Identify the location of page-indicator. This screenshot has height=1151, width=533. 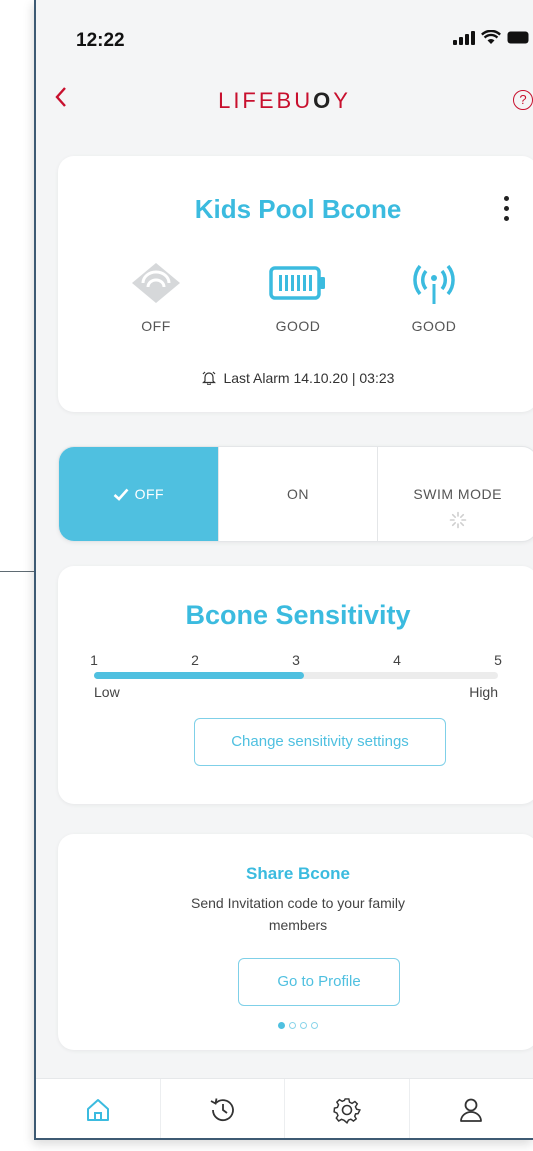
(295, 1025).